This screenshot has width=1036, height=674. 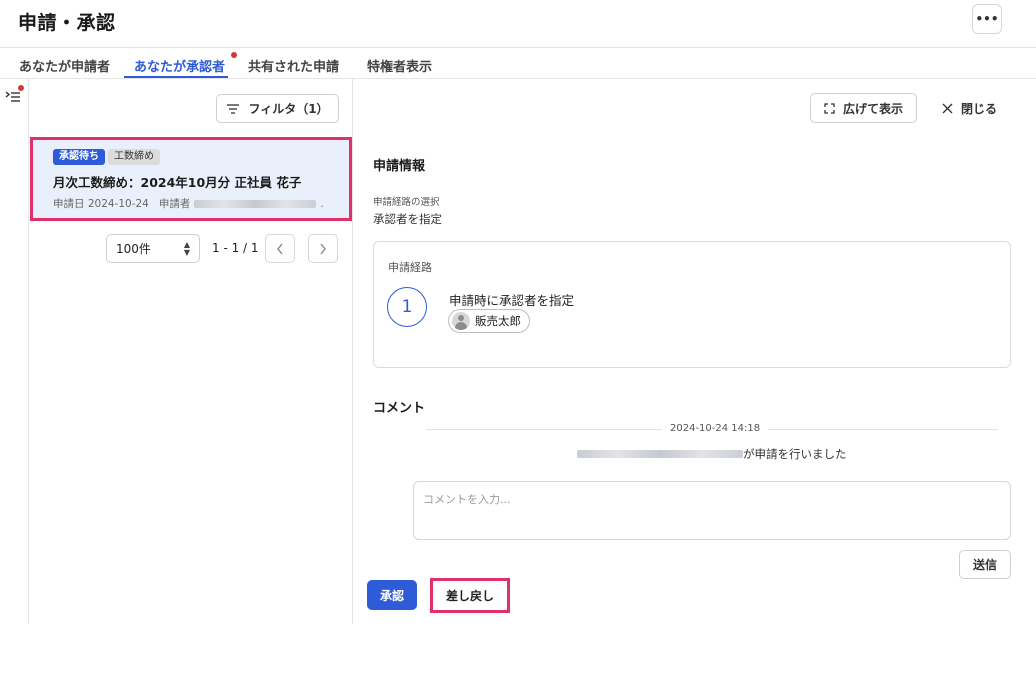 I want to click on more-icon: •••, so click(x=987, y=19).